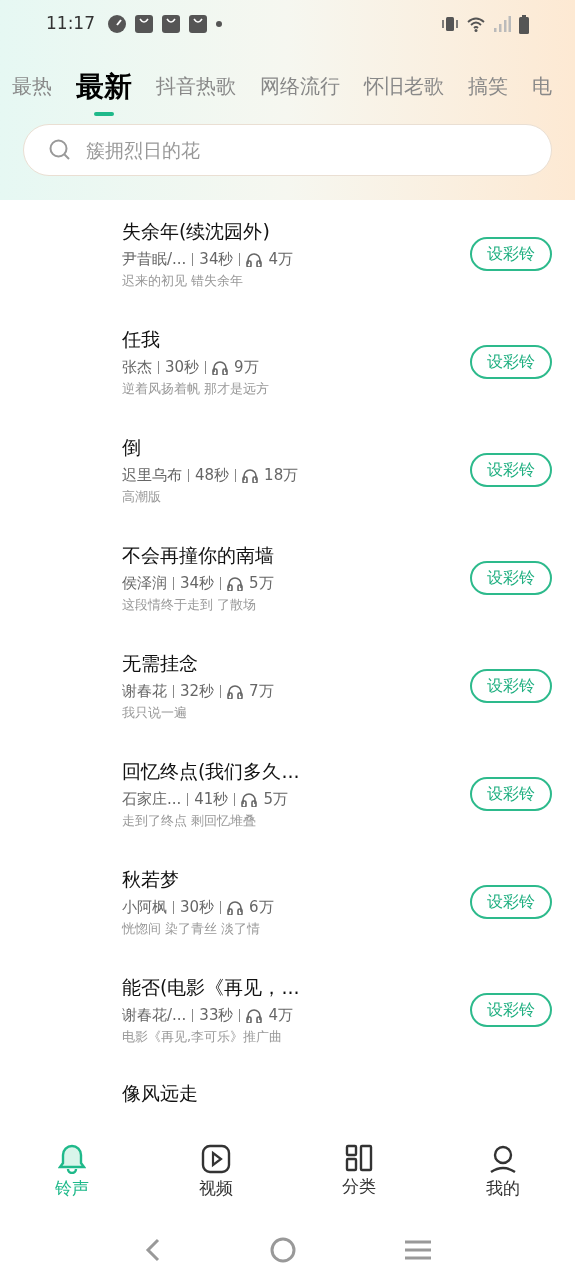 The height and width of the screenshot is (1280, 575). I want to click on play-count: 18万, so click(281, 475).